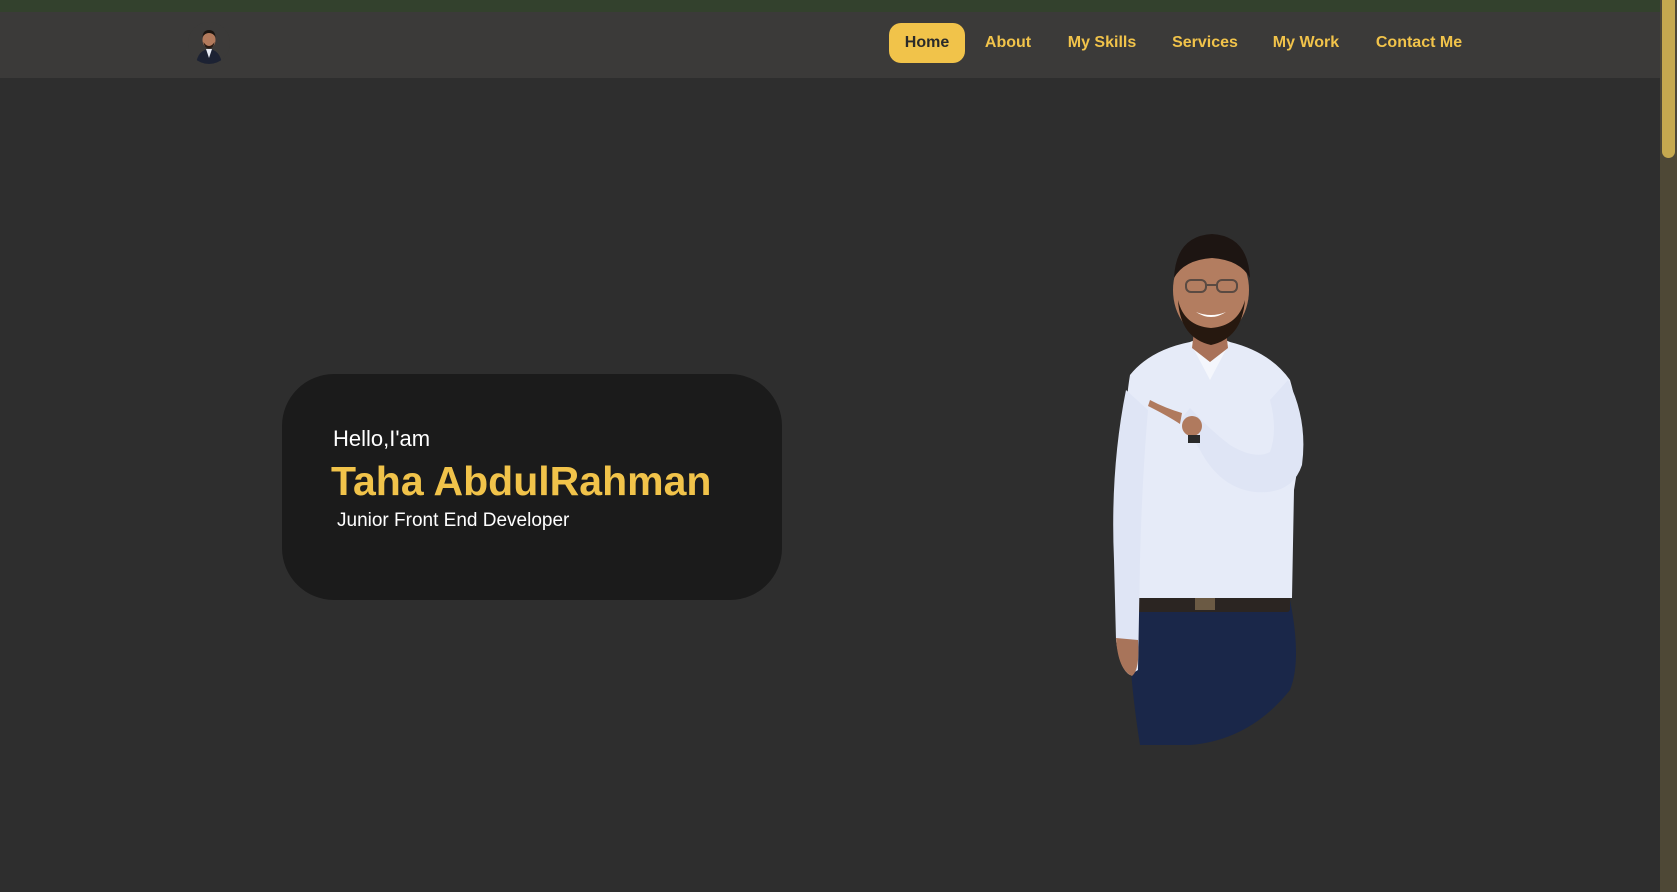  What do you see at coordinates (1419, 43) in the screenshot?
I see `nav-contact-me: Contact Me` at bounding box center [1419, 43].